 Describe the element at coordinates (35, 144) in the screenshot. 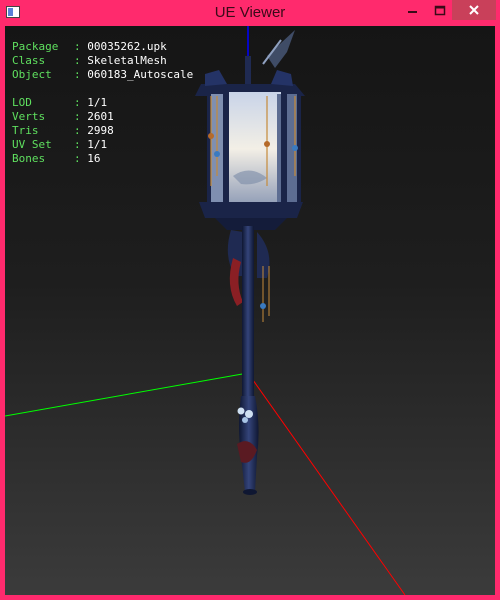

I see `info-label: UV Set` at that location.